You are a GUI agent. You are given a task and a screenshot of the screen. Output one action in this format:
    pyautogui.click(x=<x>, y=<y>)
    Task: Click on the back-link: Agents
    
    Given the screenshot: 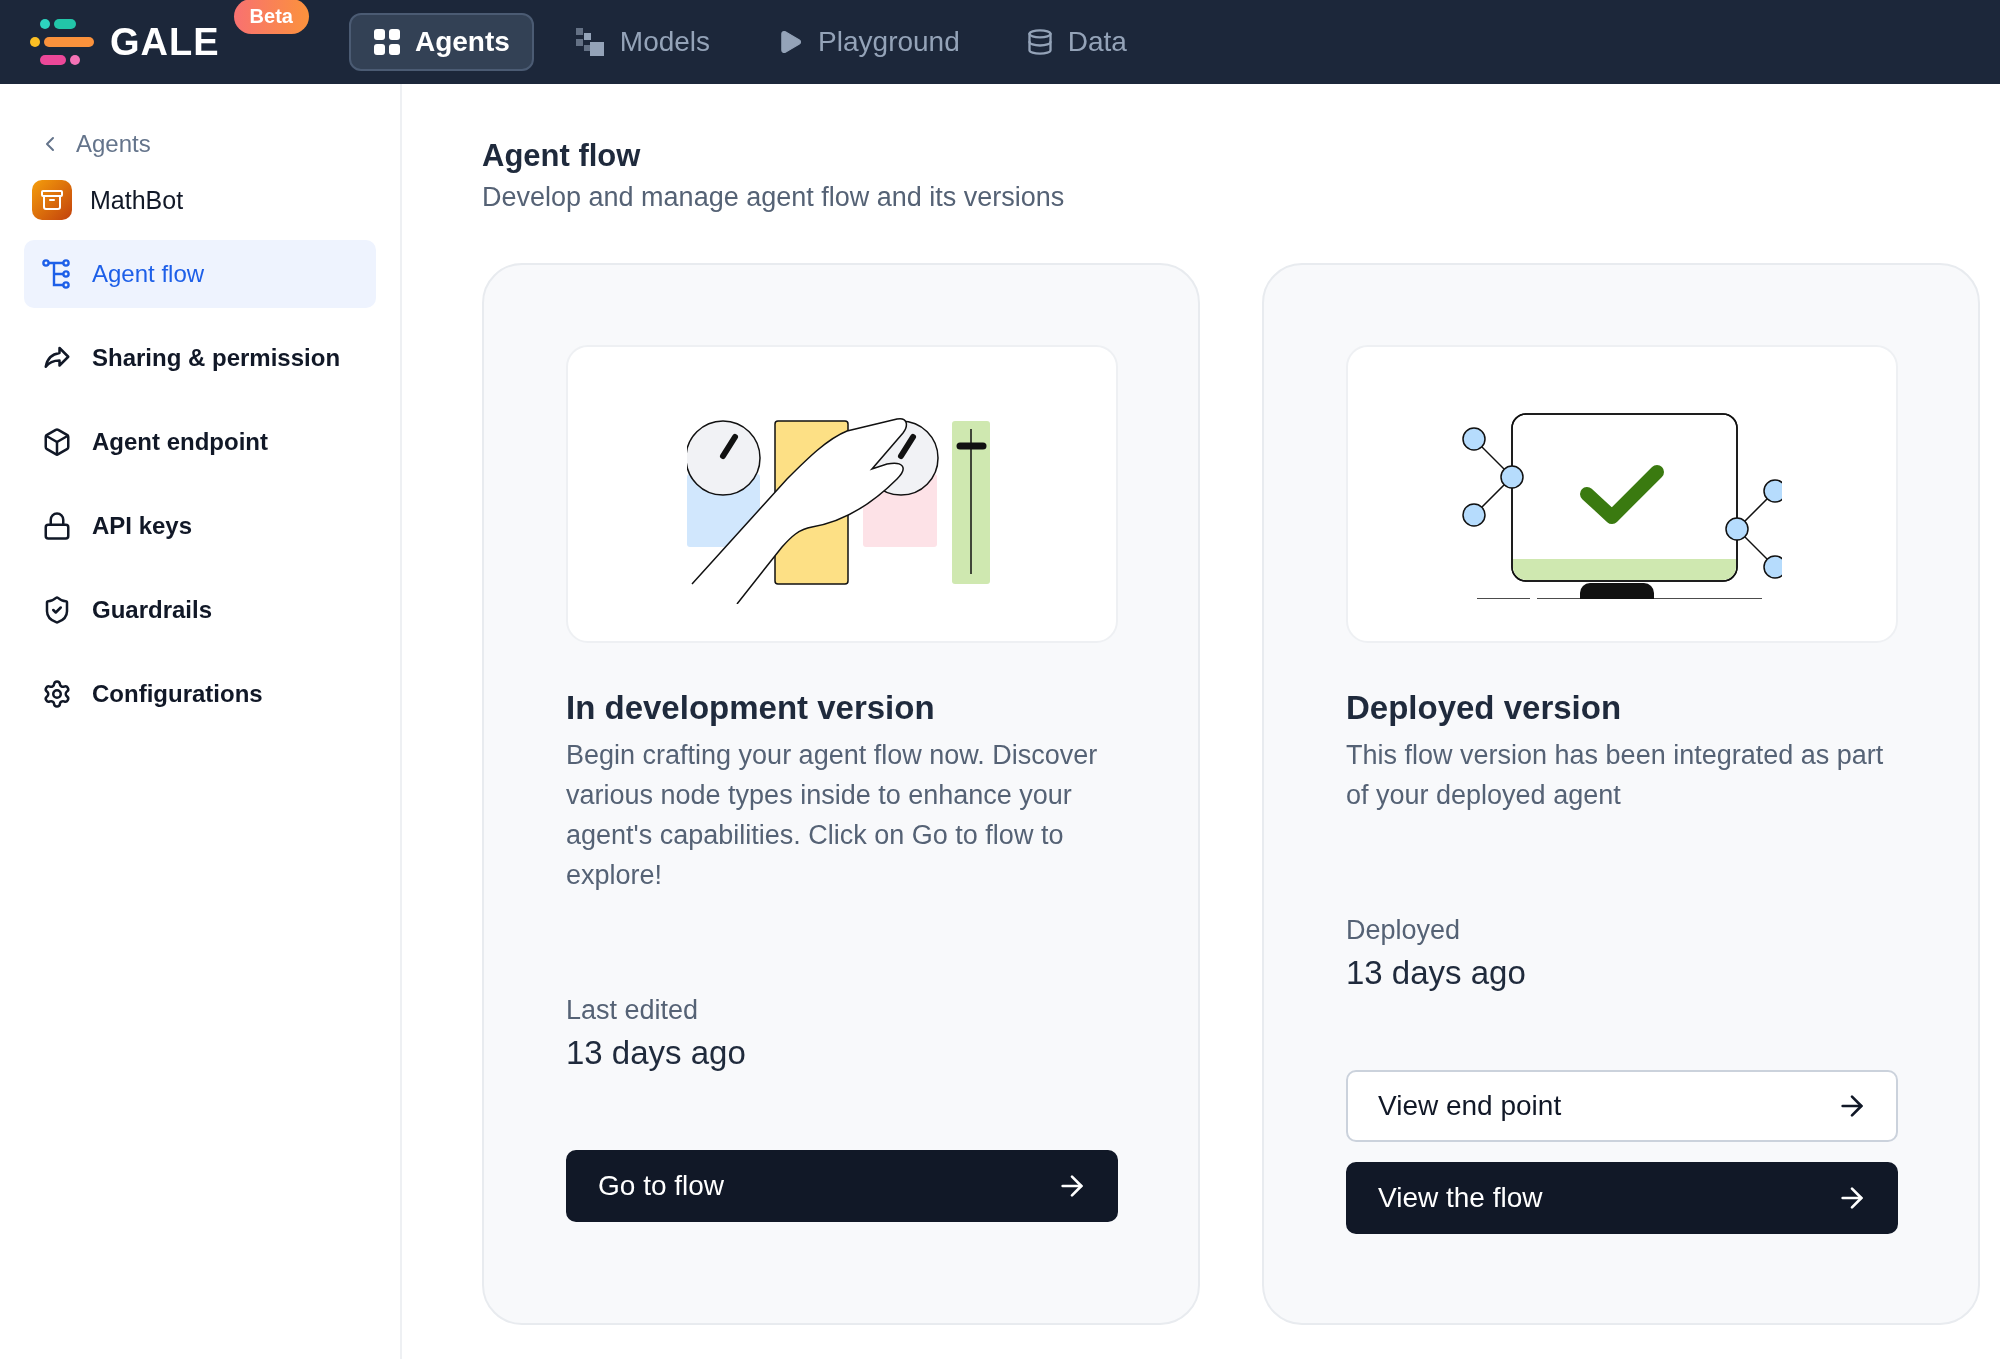 What is the action you would take?
    pyautogui.click(x=200, y=144)
    